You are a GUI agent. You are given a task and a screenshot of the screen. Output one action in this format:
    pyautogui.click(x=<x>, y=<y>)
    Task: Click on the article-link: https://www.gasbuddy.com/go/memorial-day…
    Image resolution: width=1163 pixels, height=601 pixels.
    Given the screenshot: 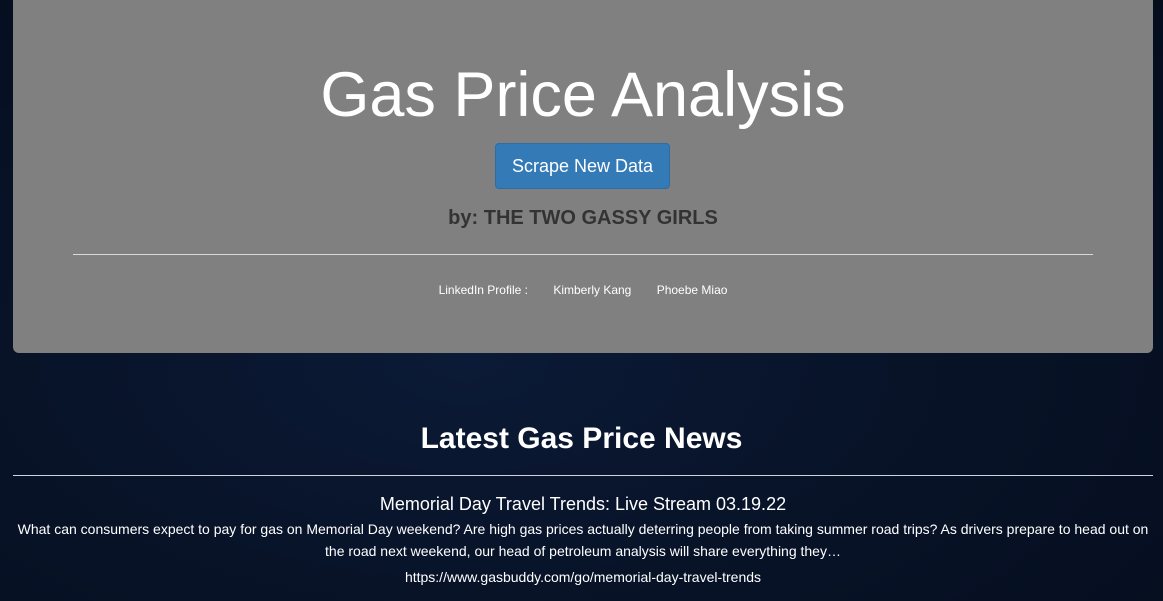 What is the action you would take?
    pyautogui.click(x=583, y=577)
    